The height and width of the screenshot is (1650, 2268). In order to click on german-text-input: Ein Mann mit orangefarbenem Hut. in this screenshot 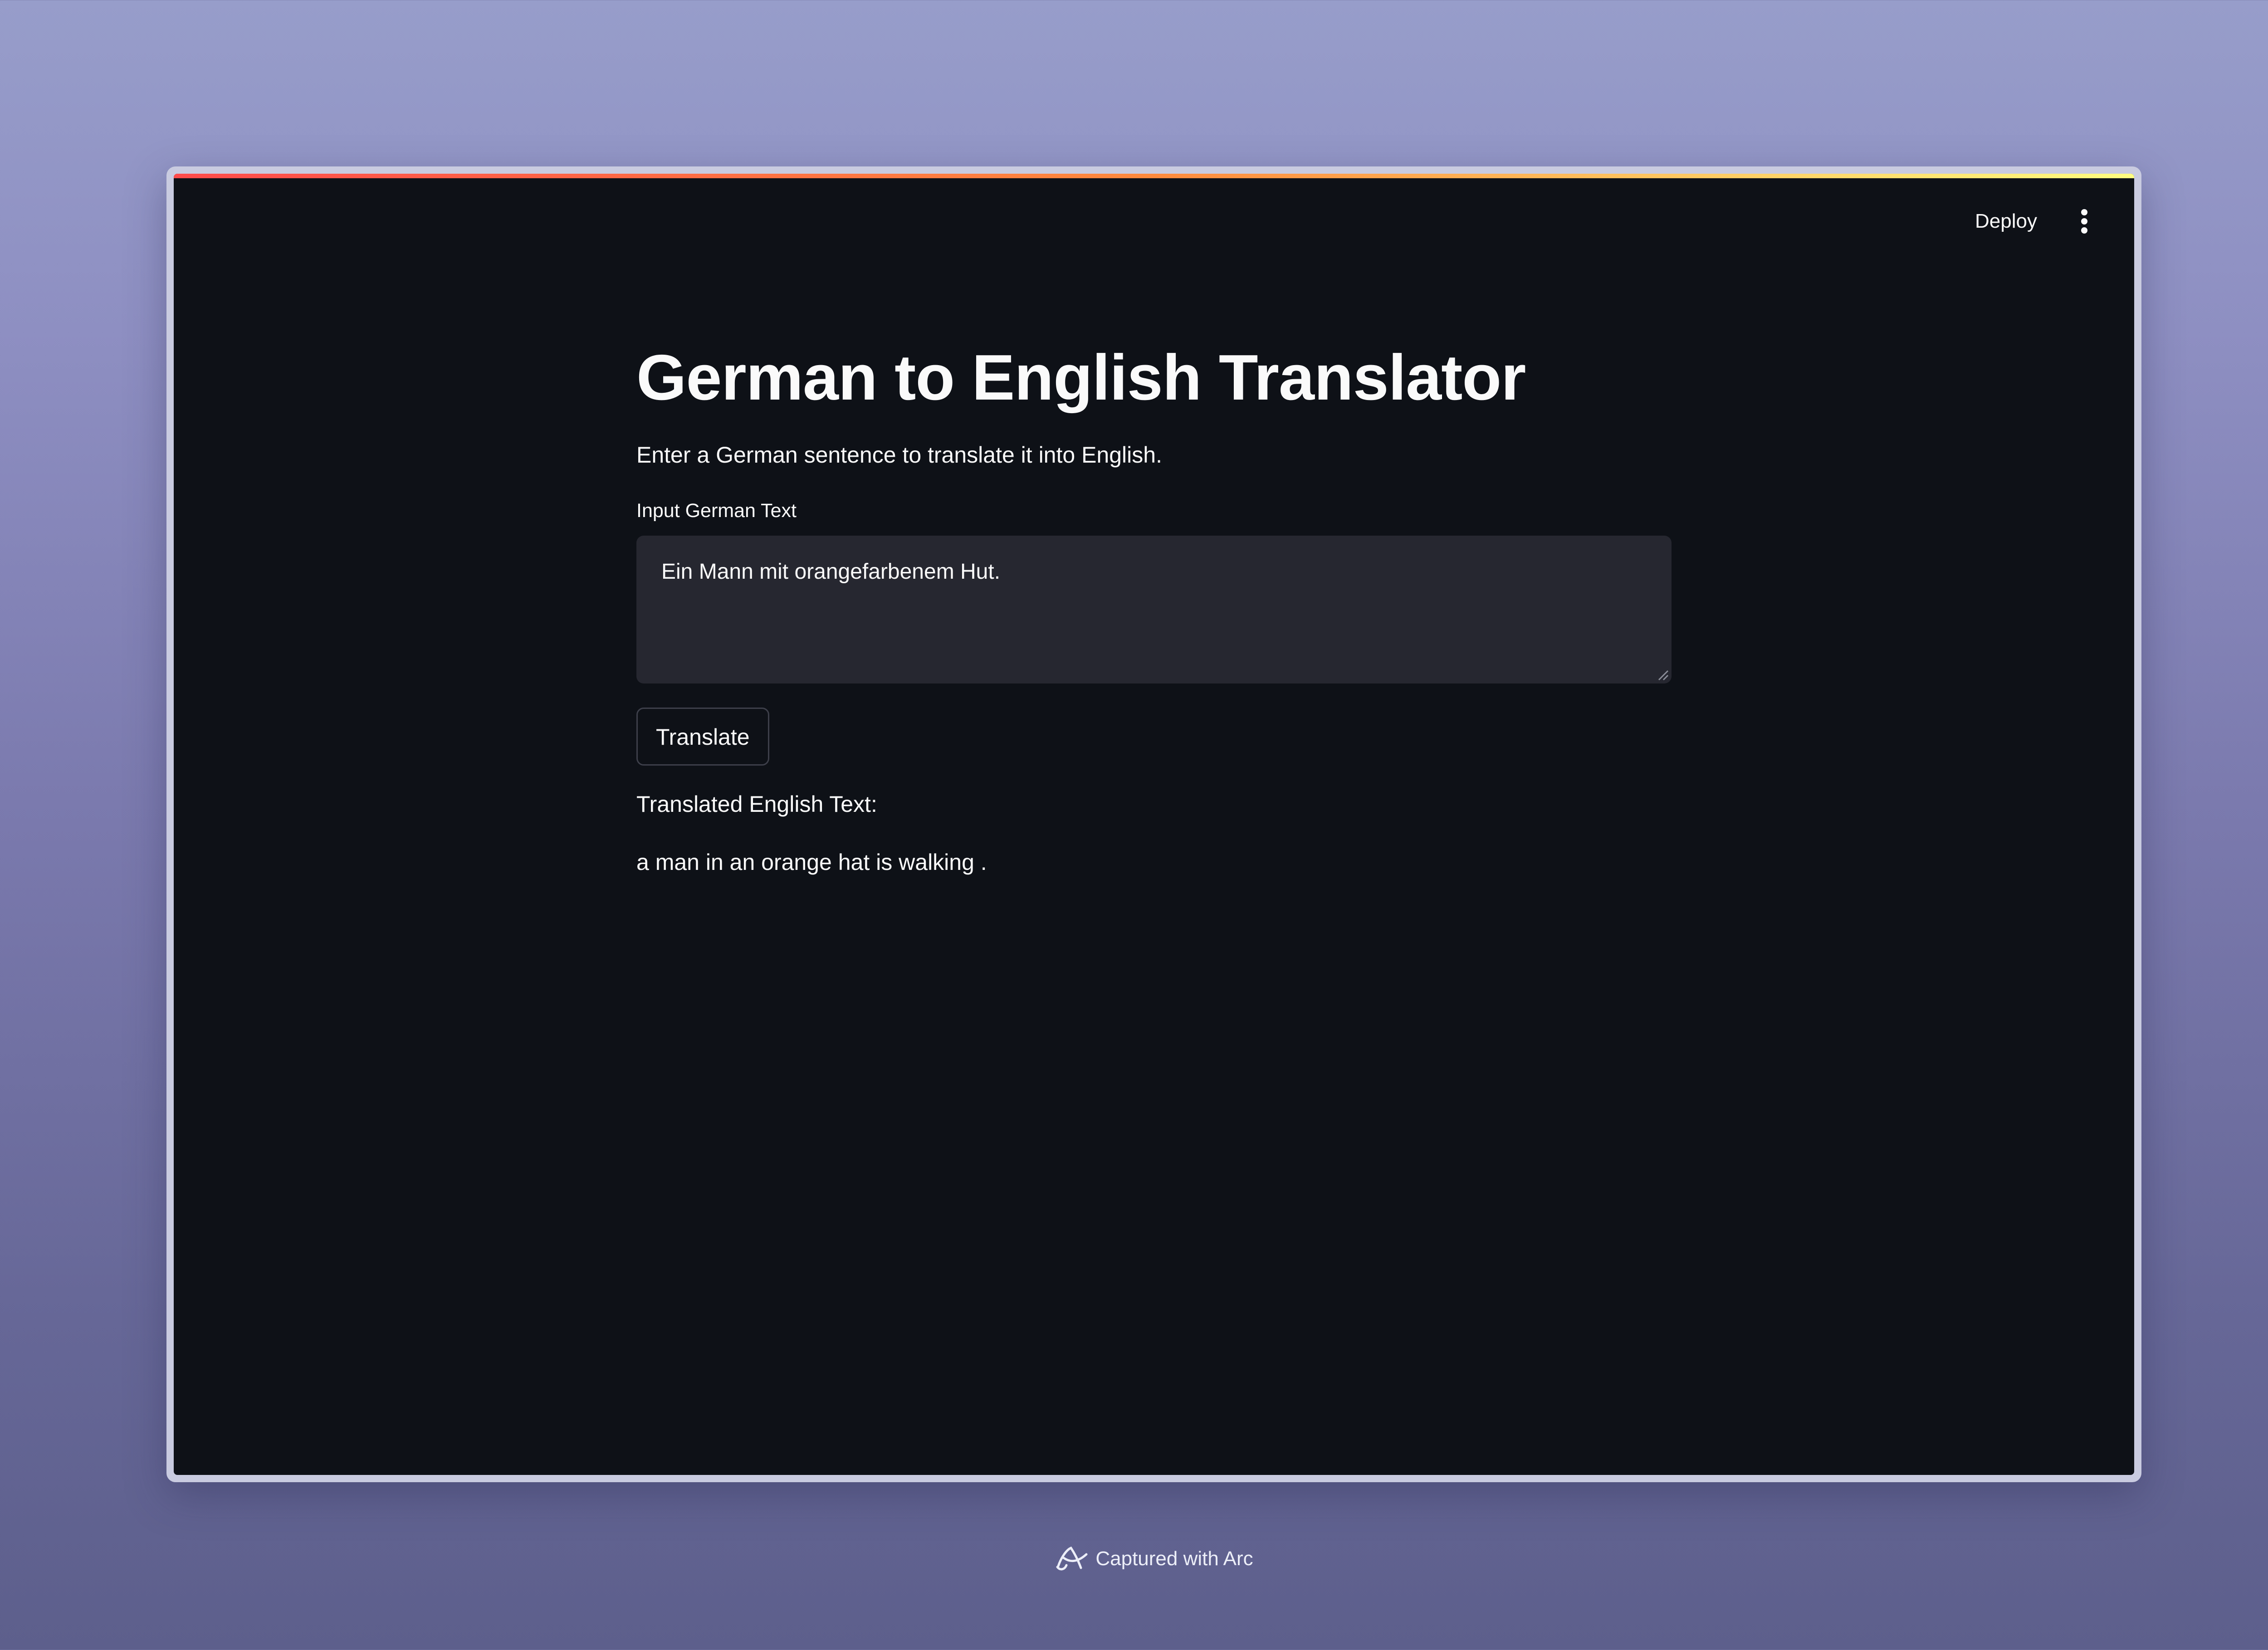, I will do `click(1154, 610)`.